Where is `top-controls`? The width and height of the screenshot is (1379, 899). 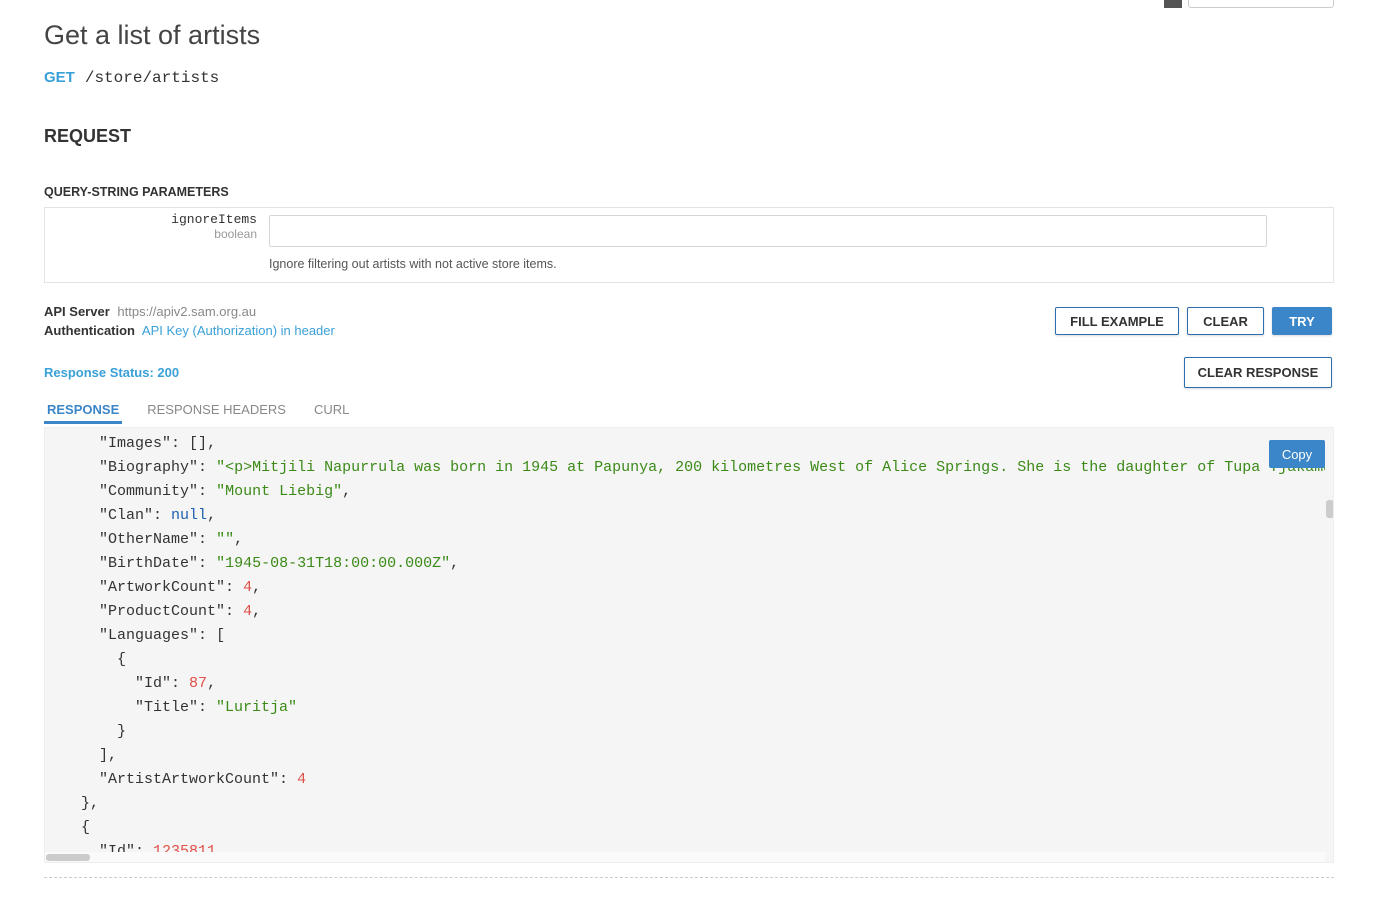
top-controls is located at coordinates (1249, 4).